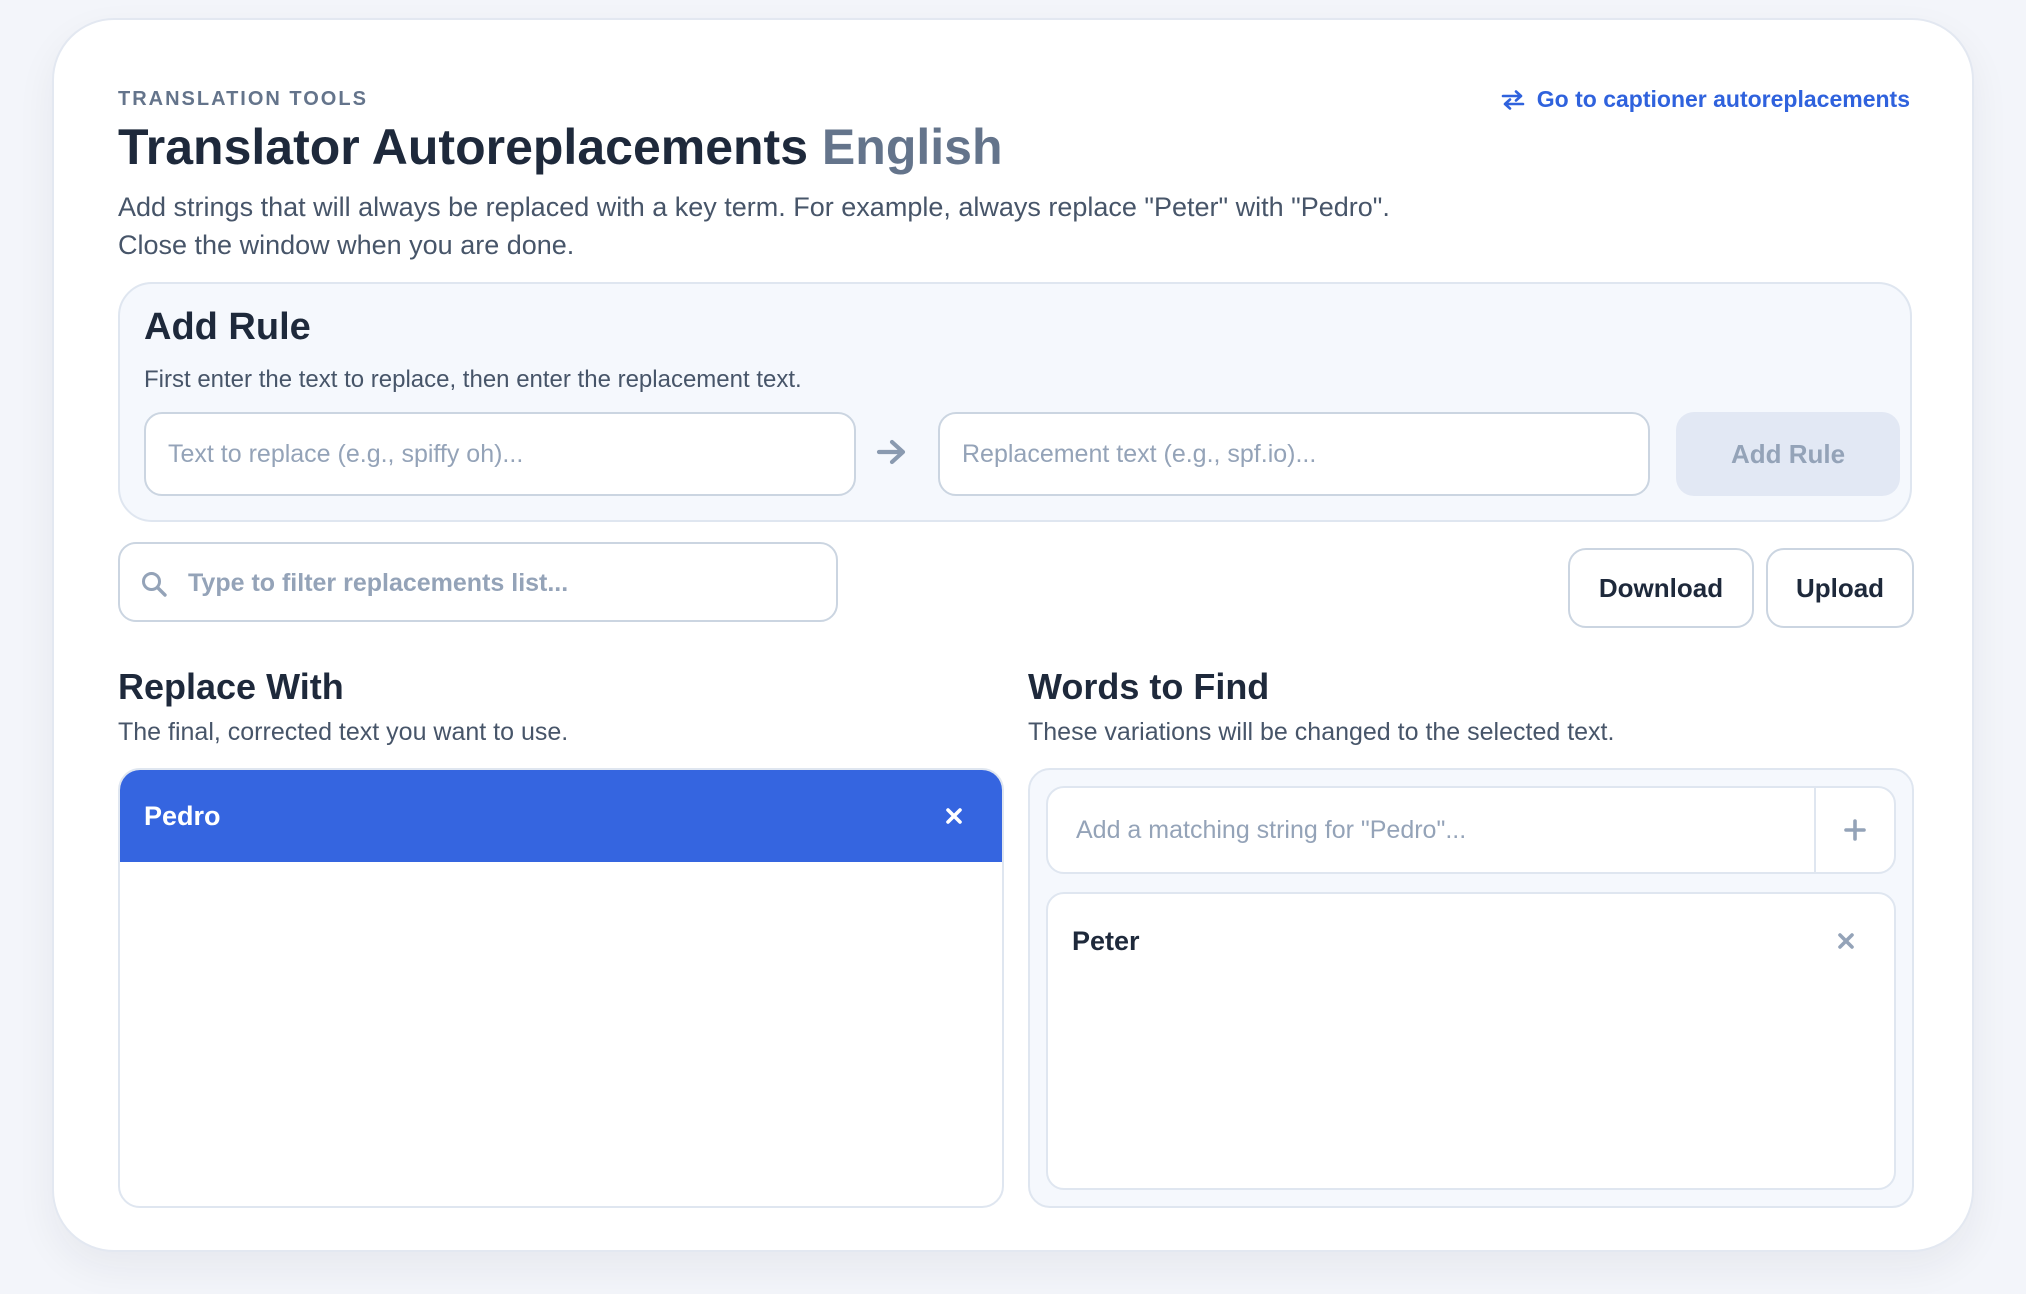 This screenshot has height=1294, width=2026. Describe the element at coordinates (1294, 454) in the screenshot. I see `replacement-text-input` at that location.